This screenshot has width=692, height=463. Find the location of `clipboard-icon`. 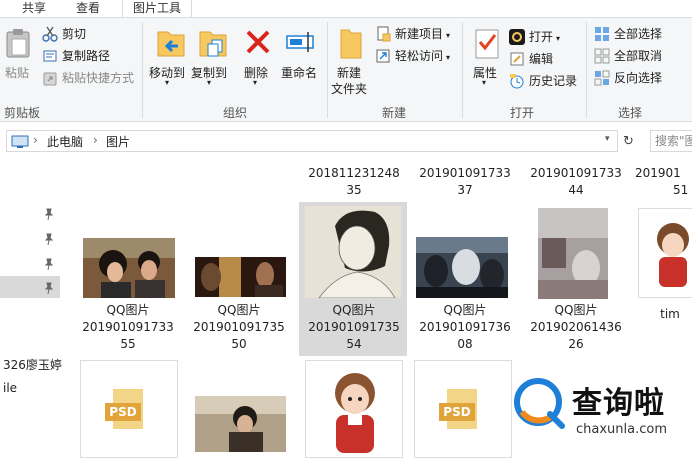

clipboard-icon is located at coordinates (18, 43).